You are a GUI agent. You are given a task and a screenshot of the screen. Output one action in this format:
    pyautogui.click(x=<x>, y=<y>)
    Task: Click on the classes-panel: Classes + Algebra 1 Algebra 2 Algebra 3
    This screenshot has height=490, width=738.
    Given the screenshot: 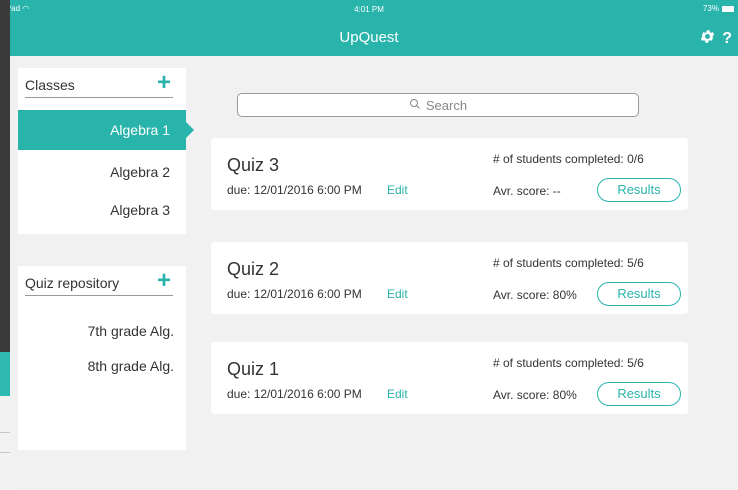 What is the action you would take?
    pyautogui.click(x=106, y=151)
    